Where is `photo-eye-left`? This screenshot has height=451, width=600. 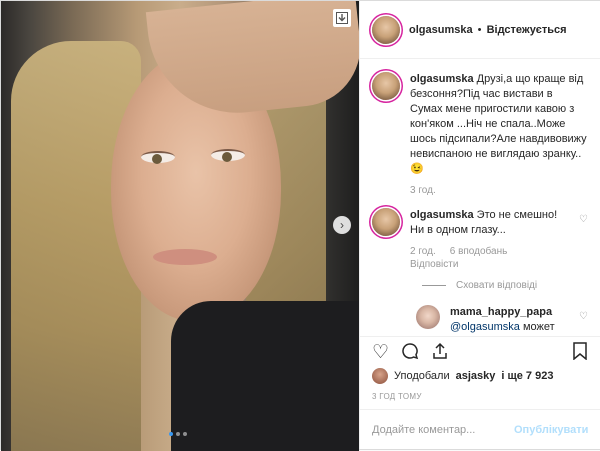
photo-eye-left is located at coordinates (158, 157).